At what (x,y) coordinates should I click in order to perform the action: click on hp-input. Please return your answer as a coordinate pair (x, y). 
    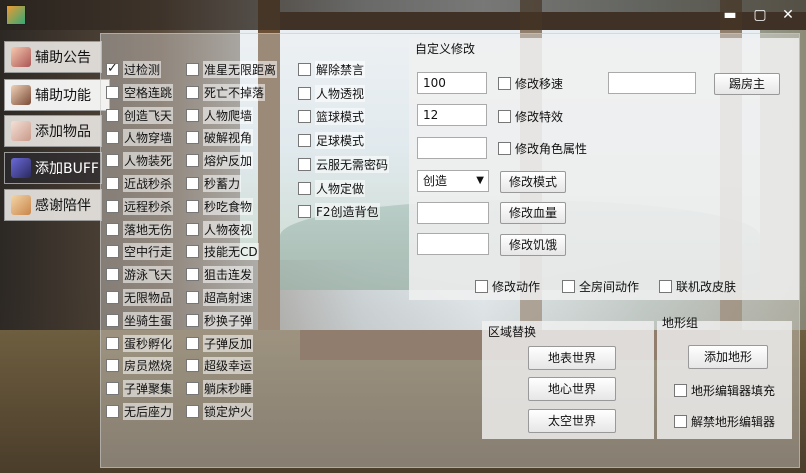
    Looking at the image, I should click on (453, 213).